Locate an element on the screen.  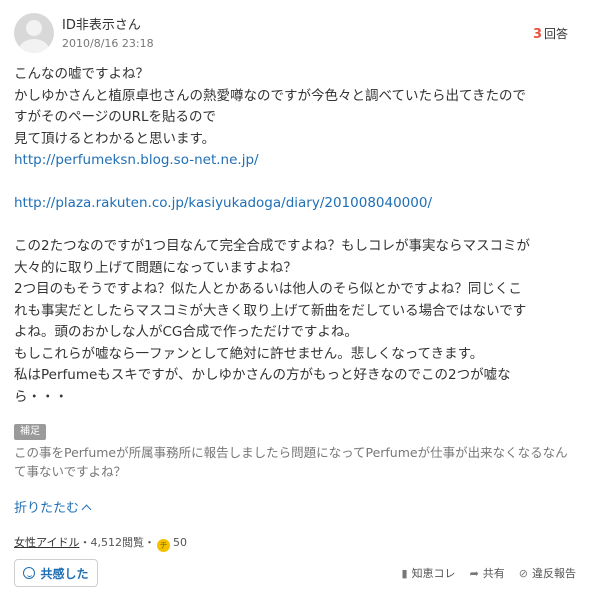
question-line: れも事実だとしたらマスコミが大きく取り上げて新曲をだしている場合ではないです is located at coordinates (270, 310).